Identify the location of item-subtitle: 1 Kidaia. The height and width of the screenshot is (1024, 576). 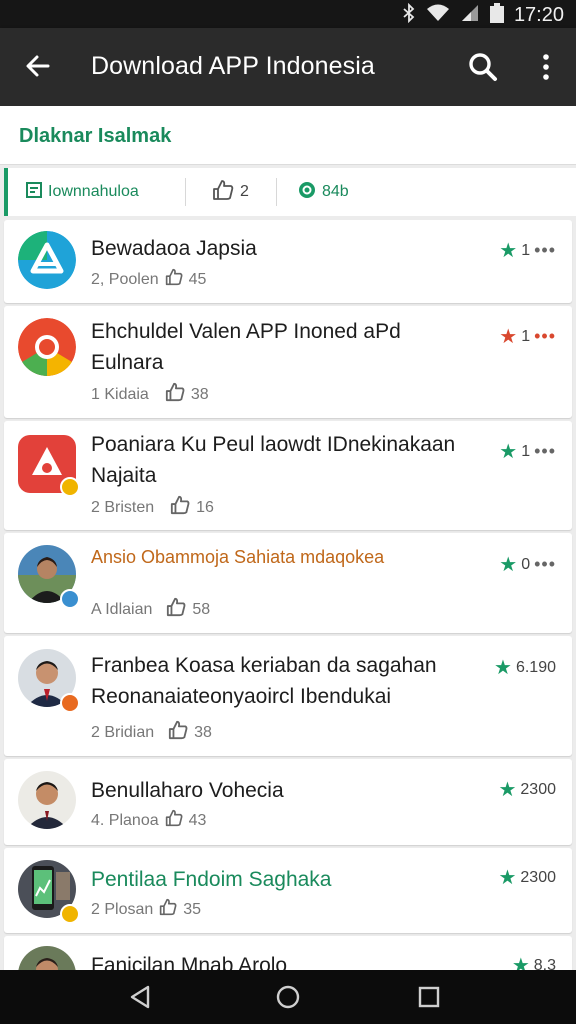
(120, 394).